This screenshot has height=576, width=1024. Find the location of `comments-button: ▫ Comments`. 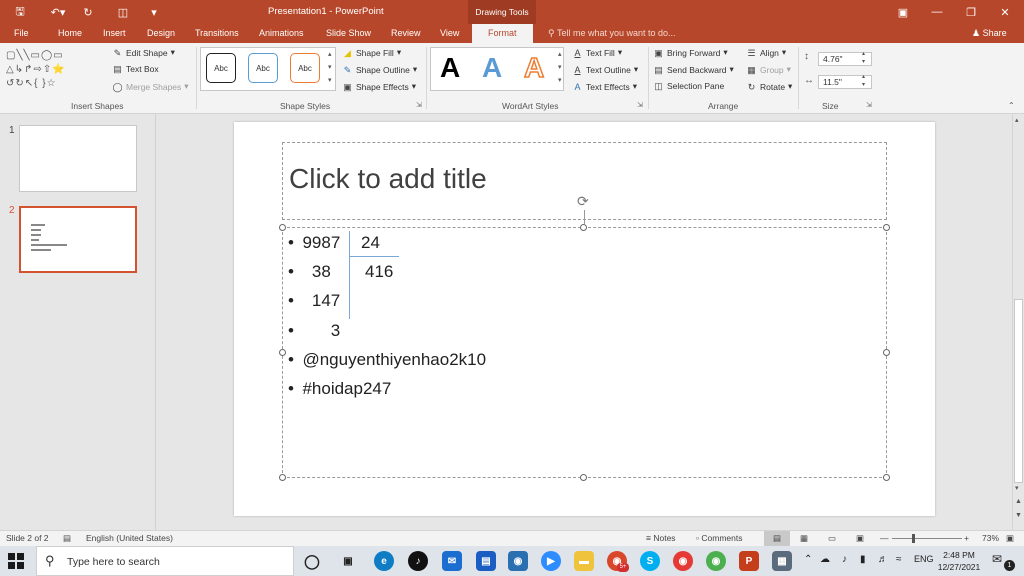

comments-button: ▫ Comments is located at coordinates (719, 538).